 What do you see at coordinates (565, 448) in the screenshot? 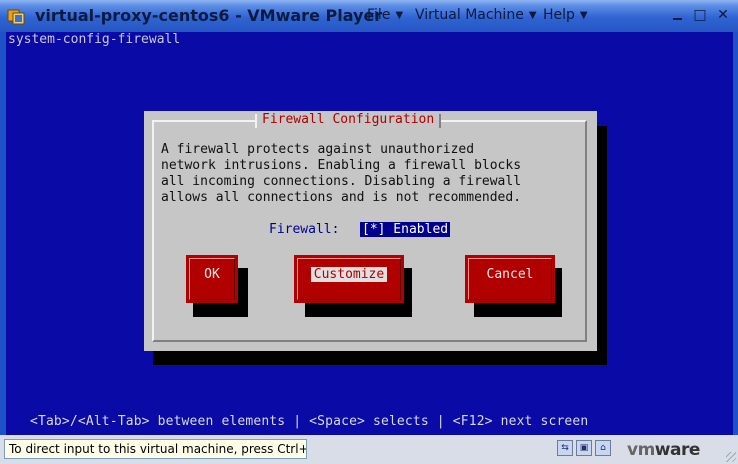
I see `usb-device-icon: ⇆` at bounding box center [565, 448].